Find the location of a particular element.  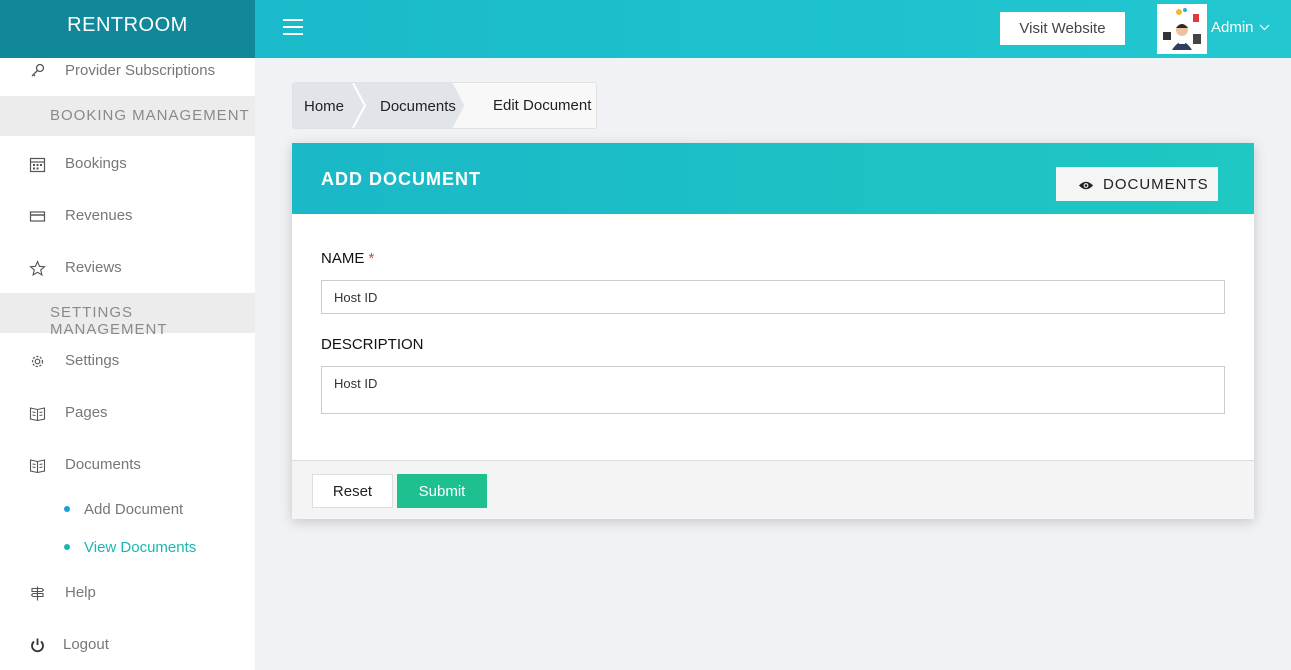

description-label: DESCRIPTION is located at coordinates (372, 344).